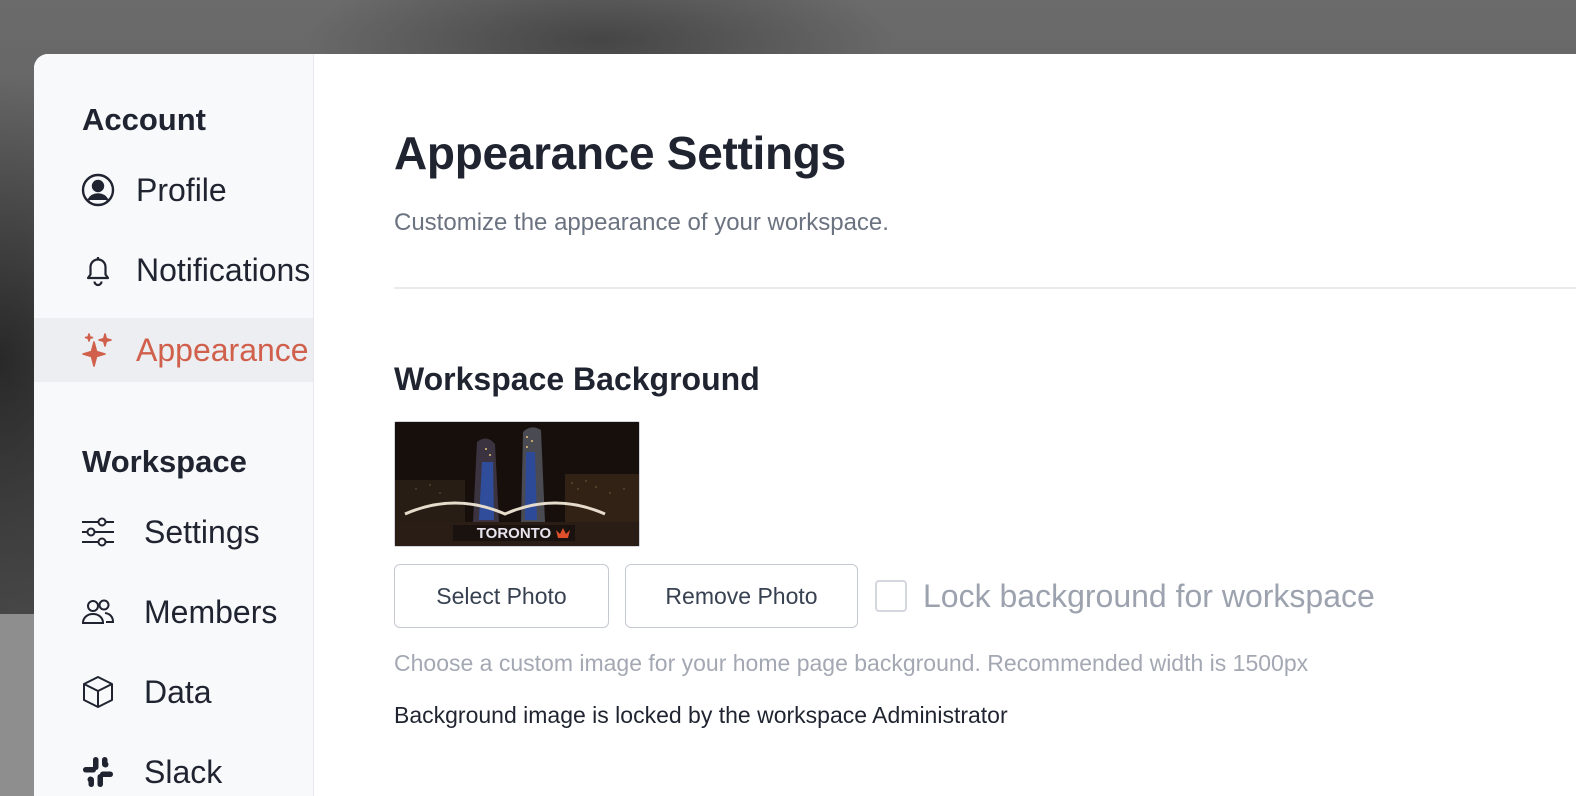 Image resolution: width=1576 pixels, height=796 pixels. What do you see at coordinates (1149, 595) in the screenshot?
I see `lock-background-label: Lock background for workspace` at bounding box center [1149, 595].